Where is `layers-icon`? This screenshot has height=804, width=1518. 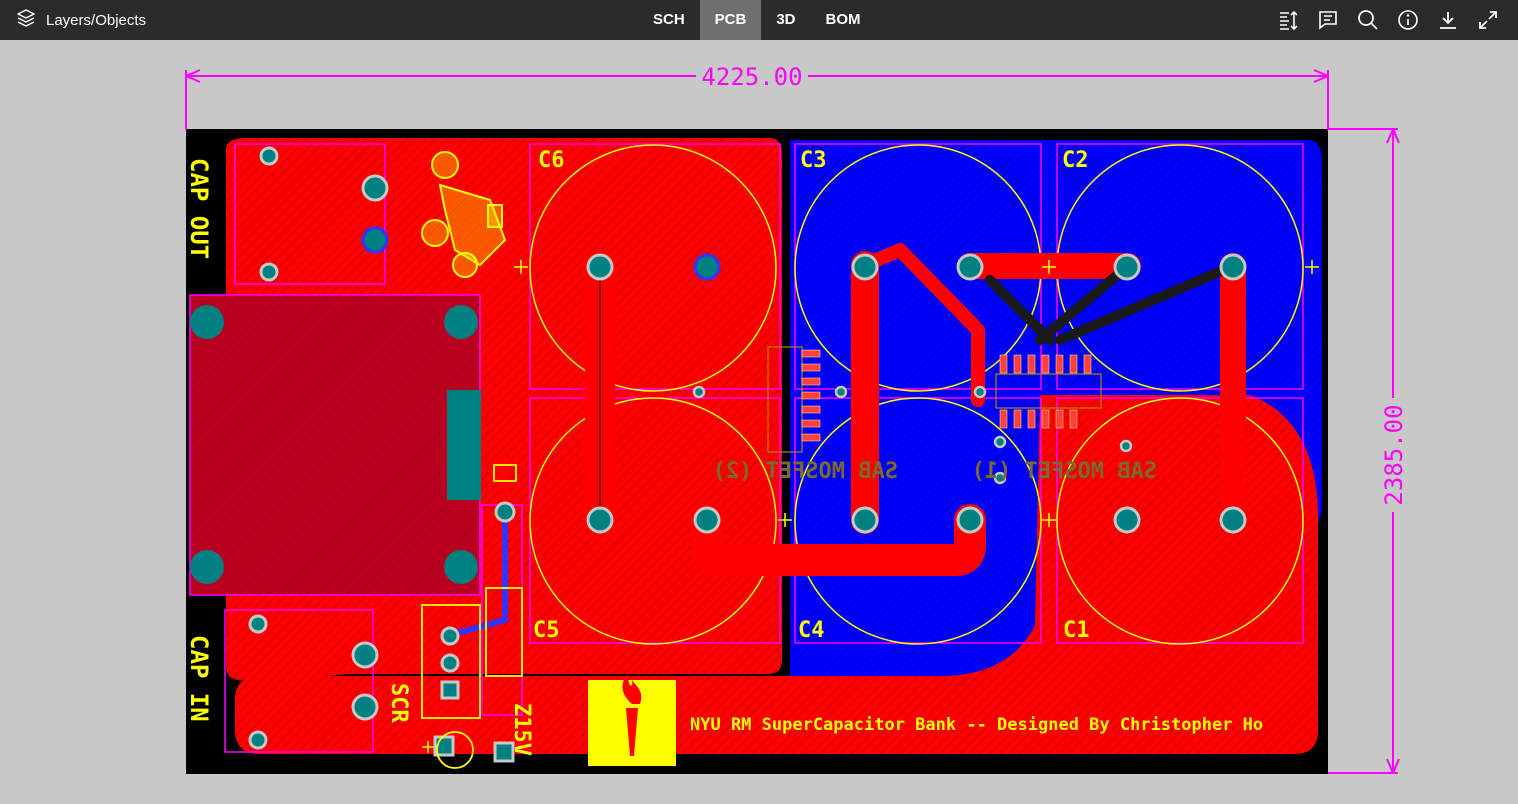
layers-icon is located at coordinates (26, 20).